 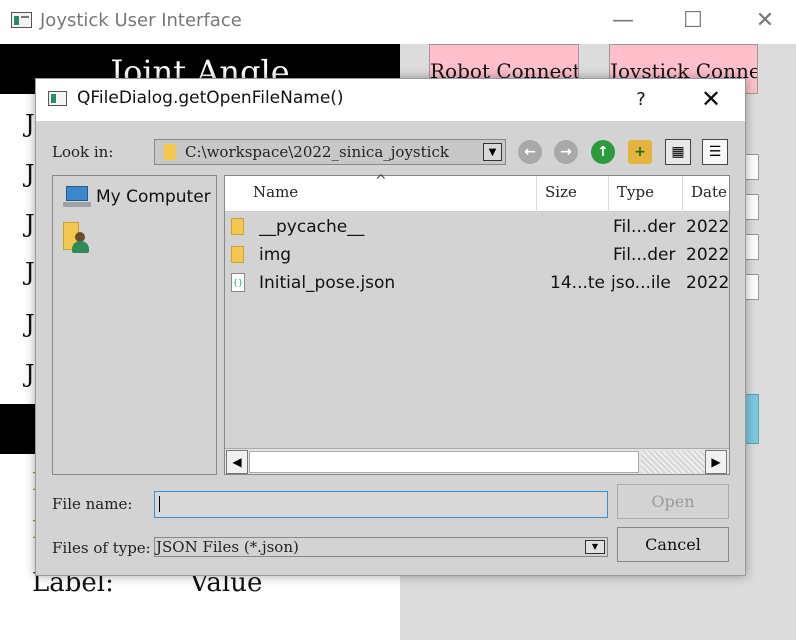 I want to click on joint-label-1: J, so click(x=30, y=124).